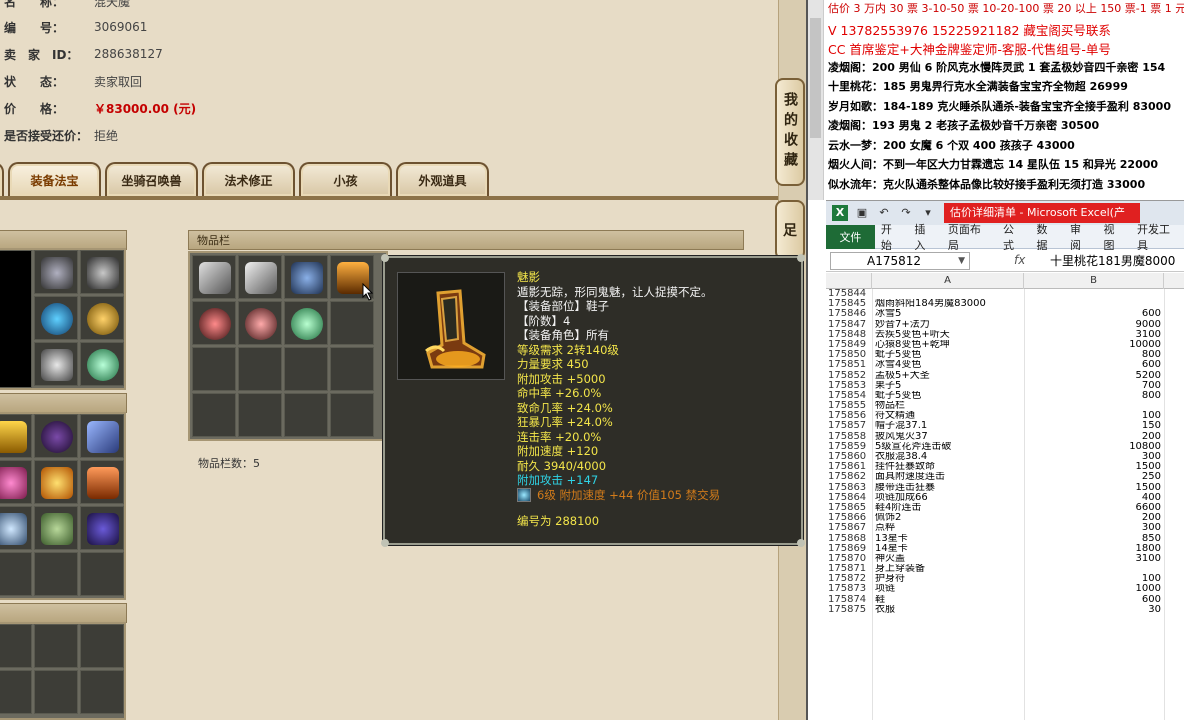  What do you see at coordinates (950, 325) in the screenshot?
I see `cell-item: 妙音7+法力` at bounding box center [950, 325].